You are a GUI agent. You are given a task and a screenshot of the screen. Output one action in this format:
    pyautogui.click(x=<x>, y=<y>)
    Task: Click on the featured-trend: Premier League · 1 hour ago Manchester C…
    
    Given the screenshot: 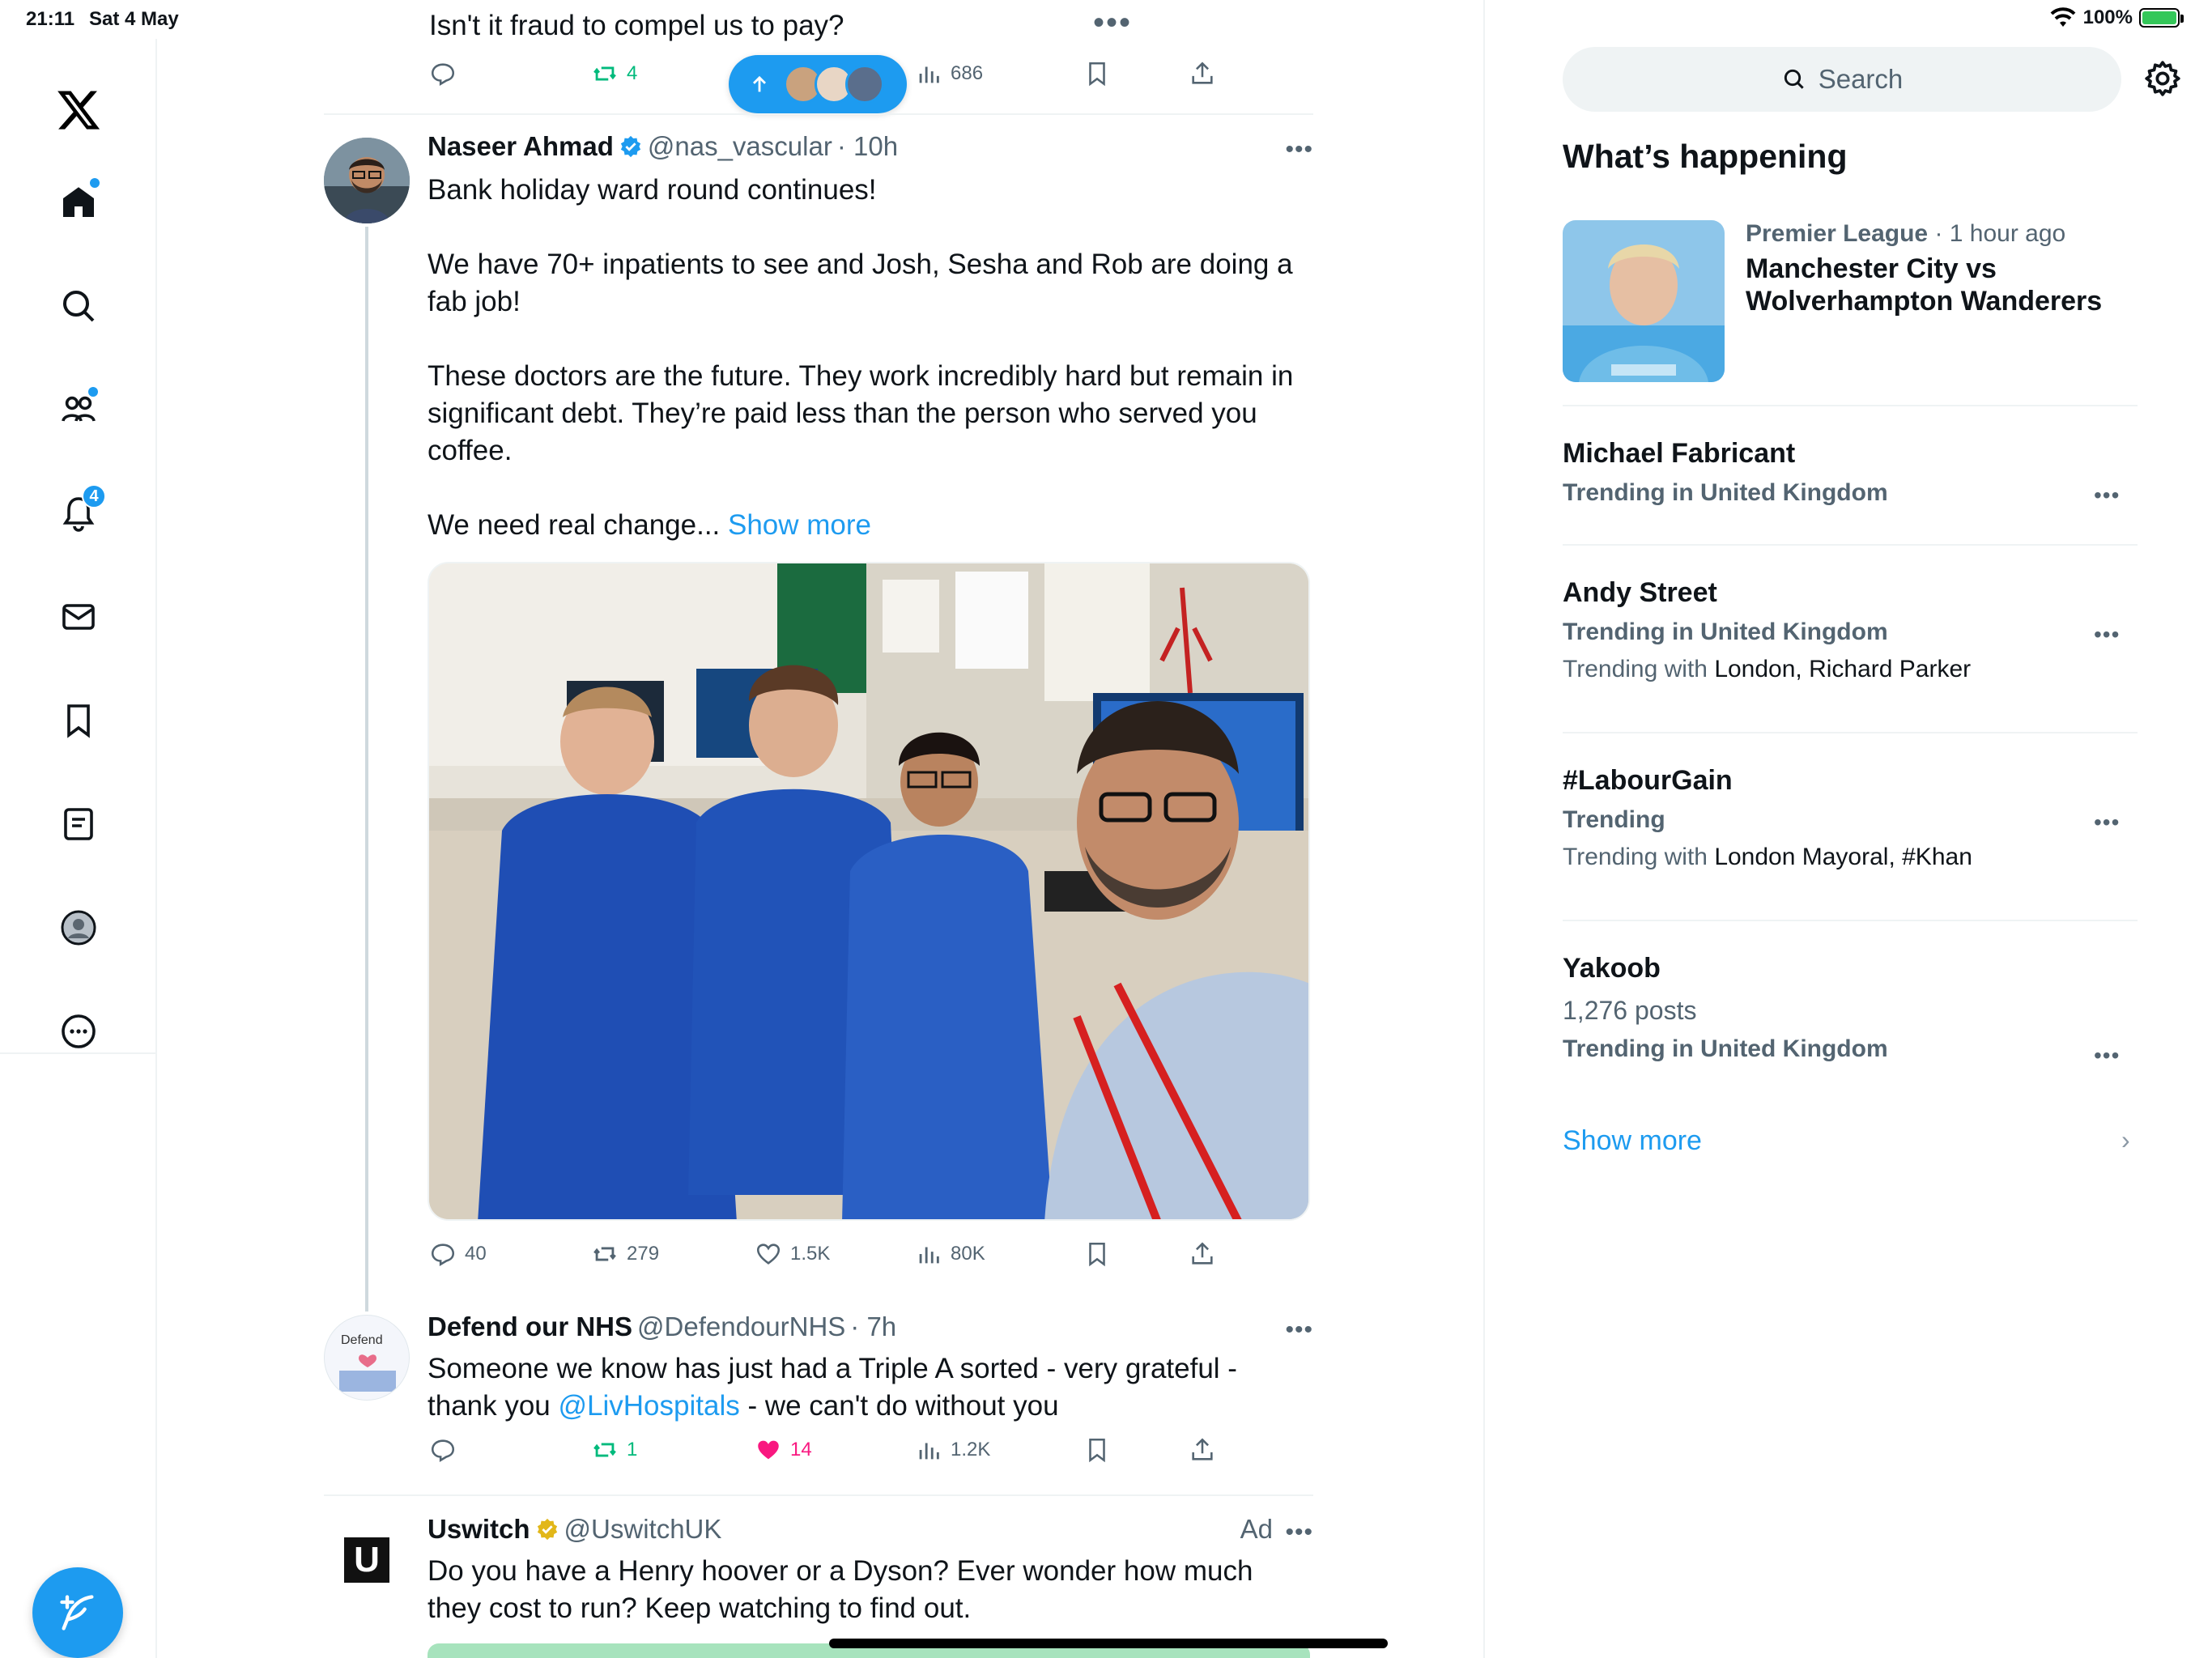 What is the action you would take?
    pyautogui.click(x=1850, y=301)
    